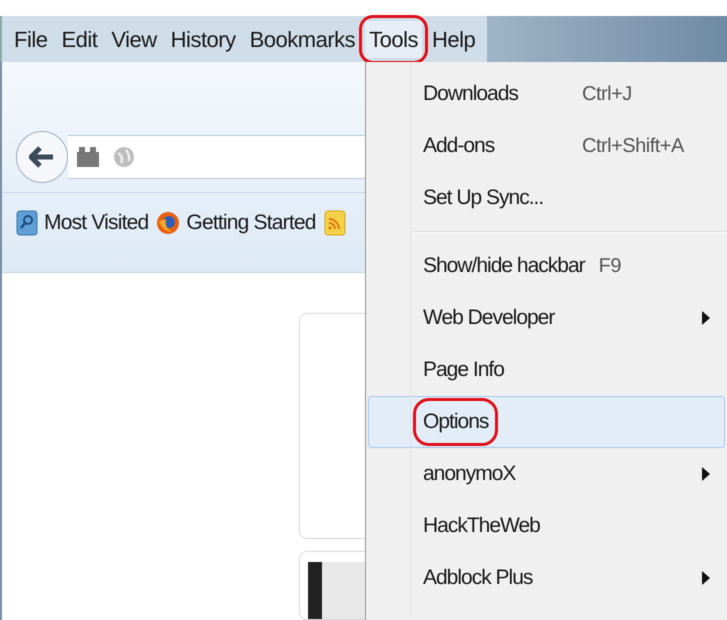  I want to click on menu-item: Web Developer, so click(546, 318).